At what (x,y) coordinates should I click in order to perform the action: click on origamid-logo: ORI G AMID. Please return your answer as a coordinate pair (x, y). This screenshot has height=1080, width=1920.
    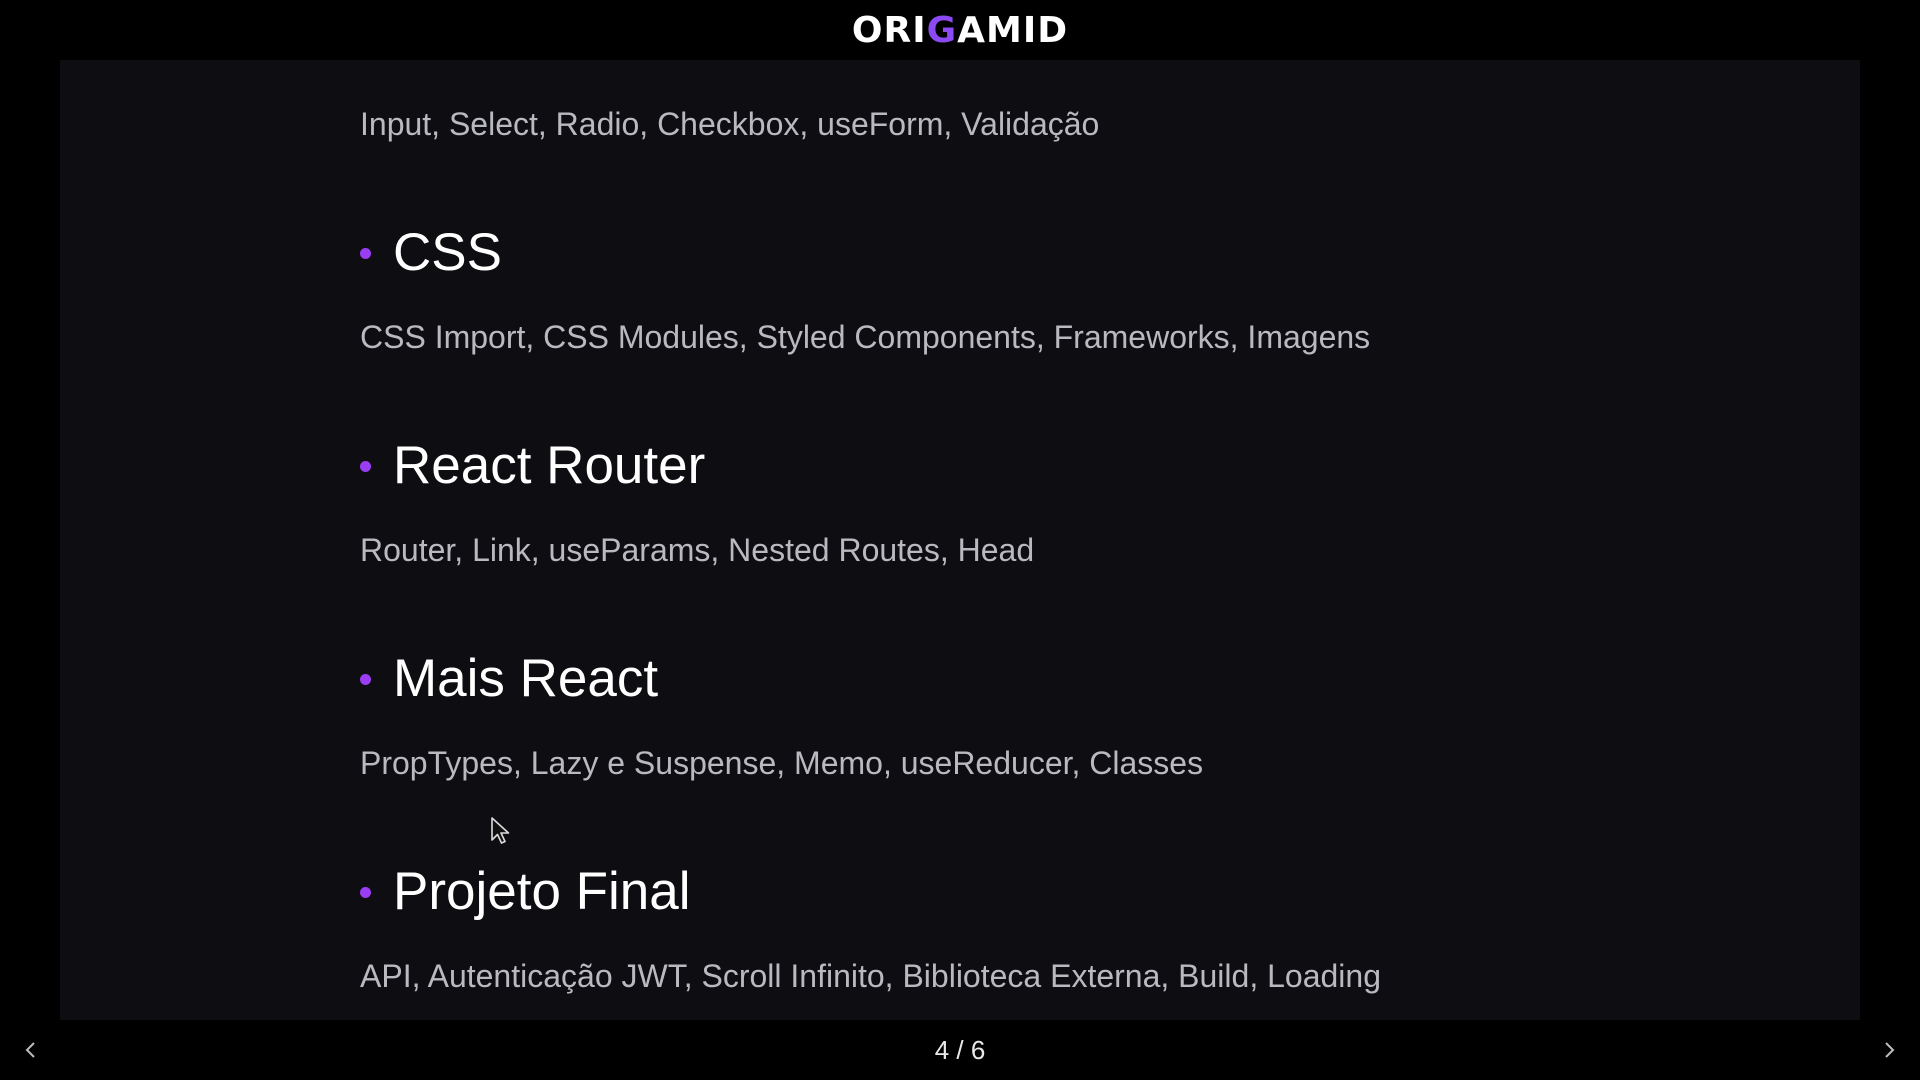
    Looking at the image, I should click on (960, 30).